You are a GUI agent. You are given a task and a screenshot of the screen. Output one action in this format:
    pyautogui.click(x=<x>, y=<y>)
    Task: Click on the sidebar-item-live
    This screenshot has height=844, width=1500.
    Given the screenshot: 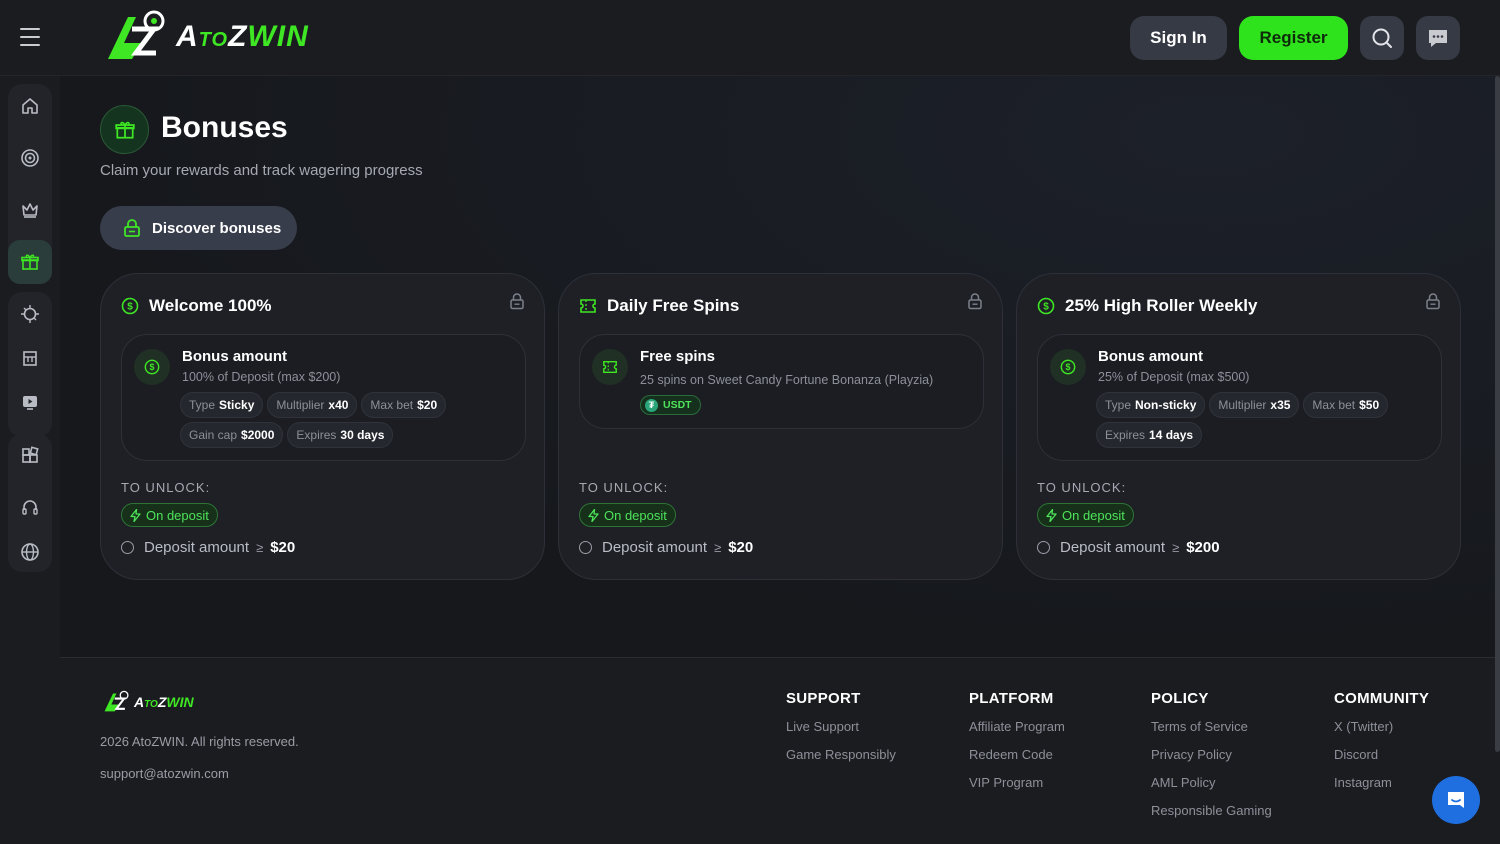 What is the action you would take?
    pyautogui.click(x=30, y=402)
    